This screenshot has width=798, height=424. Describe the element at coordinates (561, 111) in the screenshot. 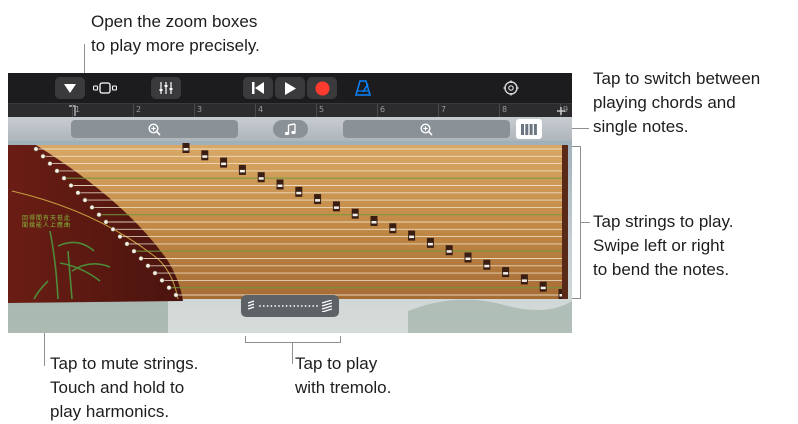

I see `add-section-icon` at that location.